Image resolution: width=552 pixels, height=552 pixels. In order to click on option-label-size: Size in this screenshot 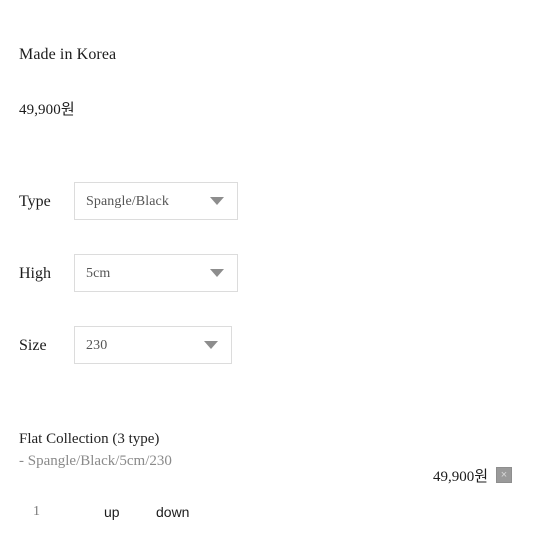, I will do `click(33, 345)`.